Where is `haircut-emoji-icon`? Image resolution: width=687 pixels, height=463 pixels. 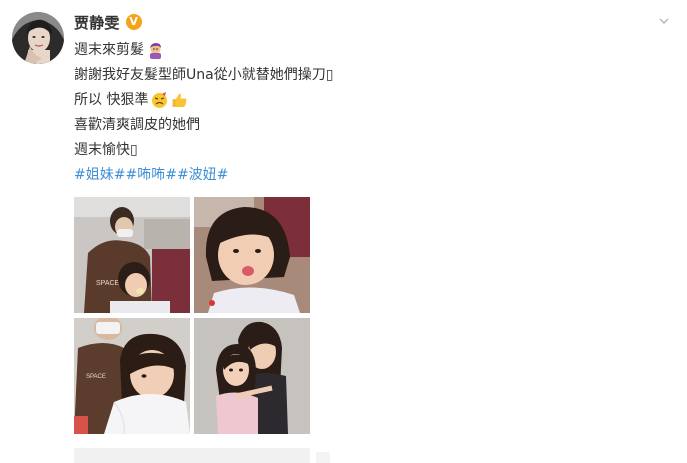 haircut-emoji-icon is located at coordinates (155, 50).